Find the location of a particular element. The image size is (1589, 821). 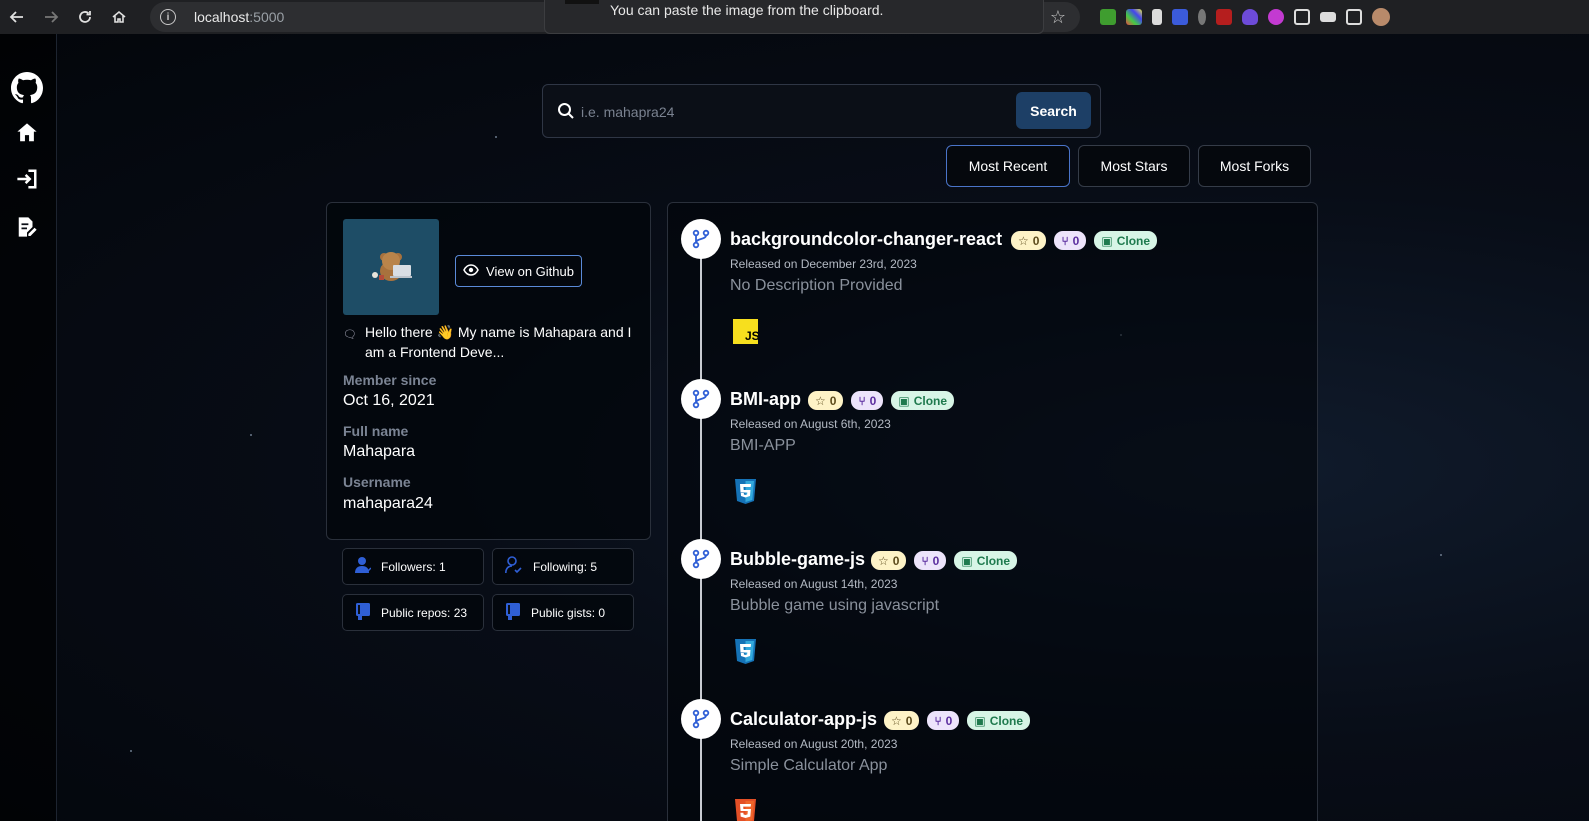

extensions-area is located at coordinates (1245, 17).